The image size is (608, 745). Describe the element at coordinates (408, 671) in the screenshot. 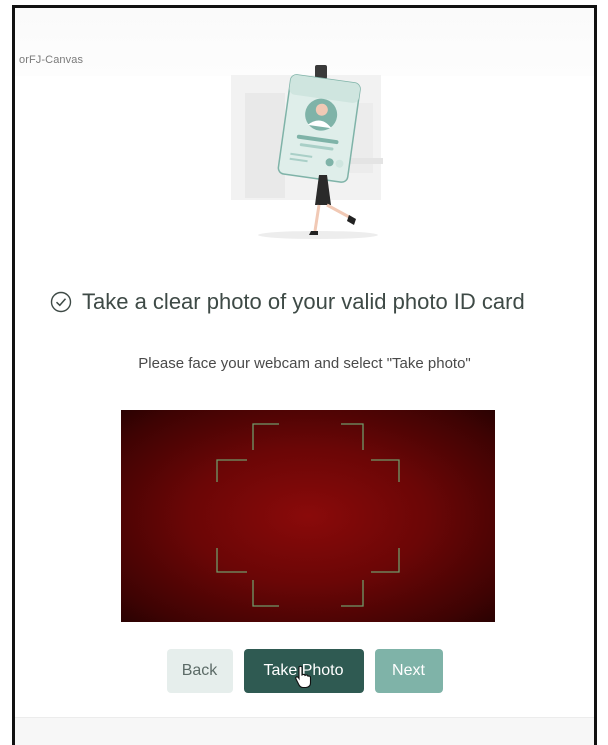

I see `next-button: Next` at that location.